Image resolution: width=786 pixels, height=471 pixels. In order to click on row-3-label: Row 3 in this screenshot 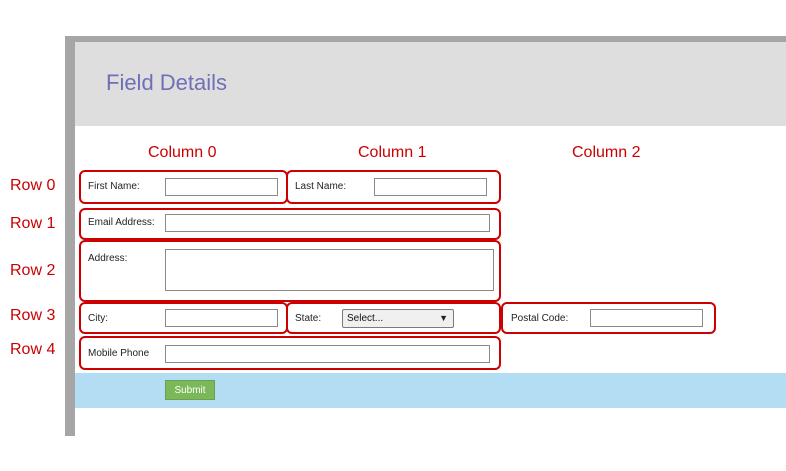, I will do `click(33, 315)`.